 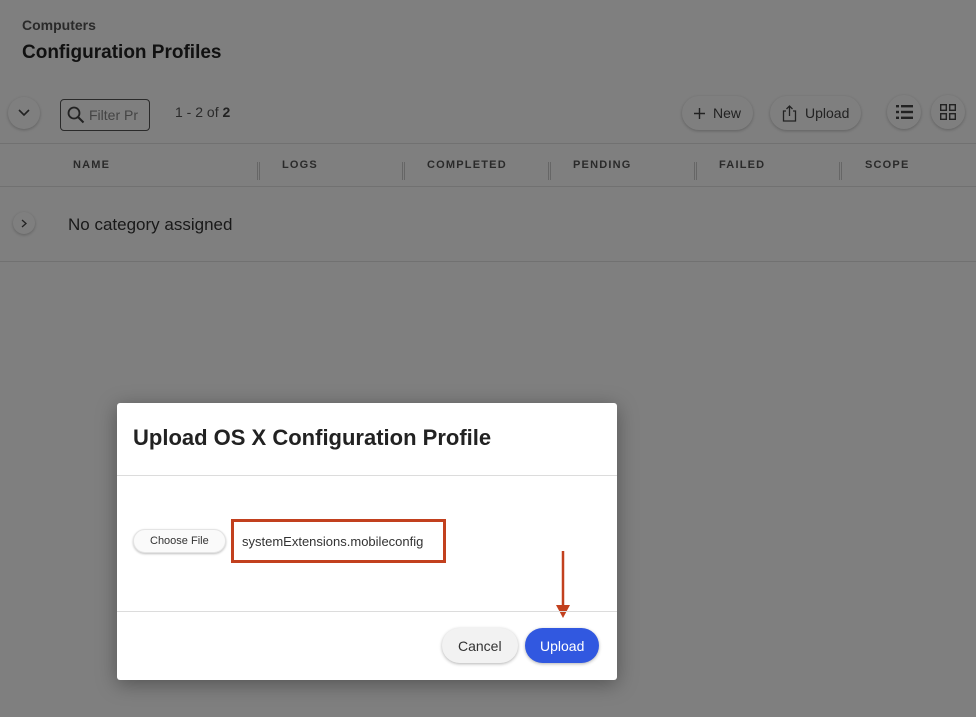 I want to click on dialog-title: Upload OS X Configuration Profile, so click(x=312, y=437).